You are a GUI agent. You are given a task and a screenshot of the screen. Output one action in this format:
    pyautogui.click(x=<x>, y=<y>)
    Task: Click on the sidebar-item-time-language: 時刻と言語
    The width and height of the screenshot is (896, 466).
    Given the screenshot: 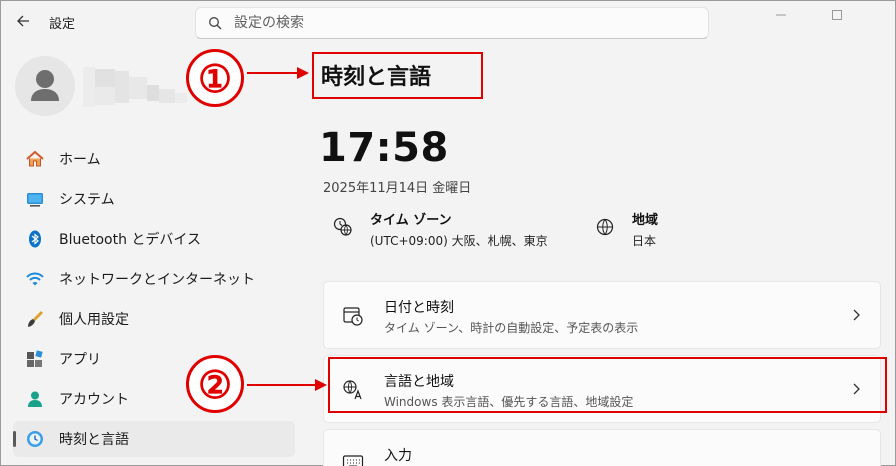 What is the action you would take?
    pyautogui.click(x=154, y=439)
    